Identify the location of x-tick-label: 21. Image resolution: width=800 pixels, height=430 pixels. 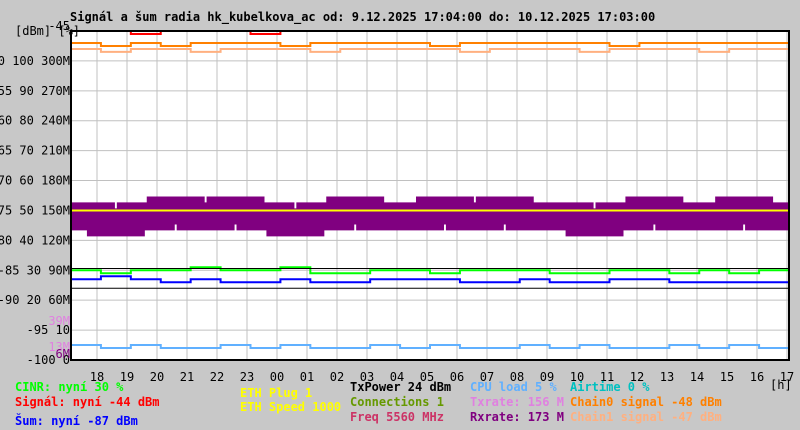
(187, 377).